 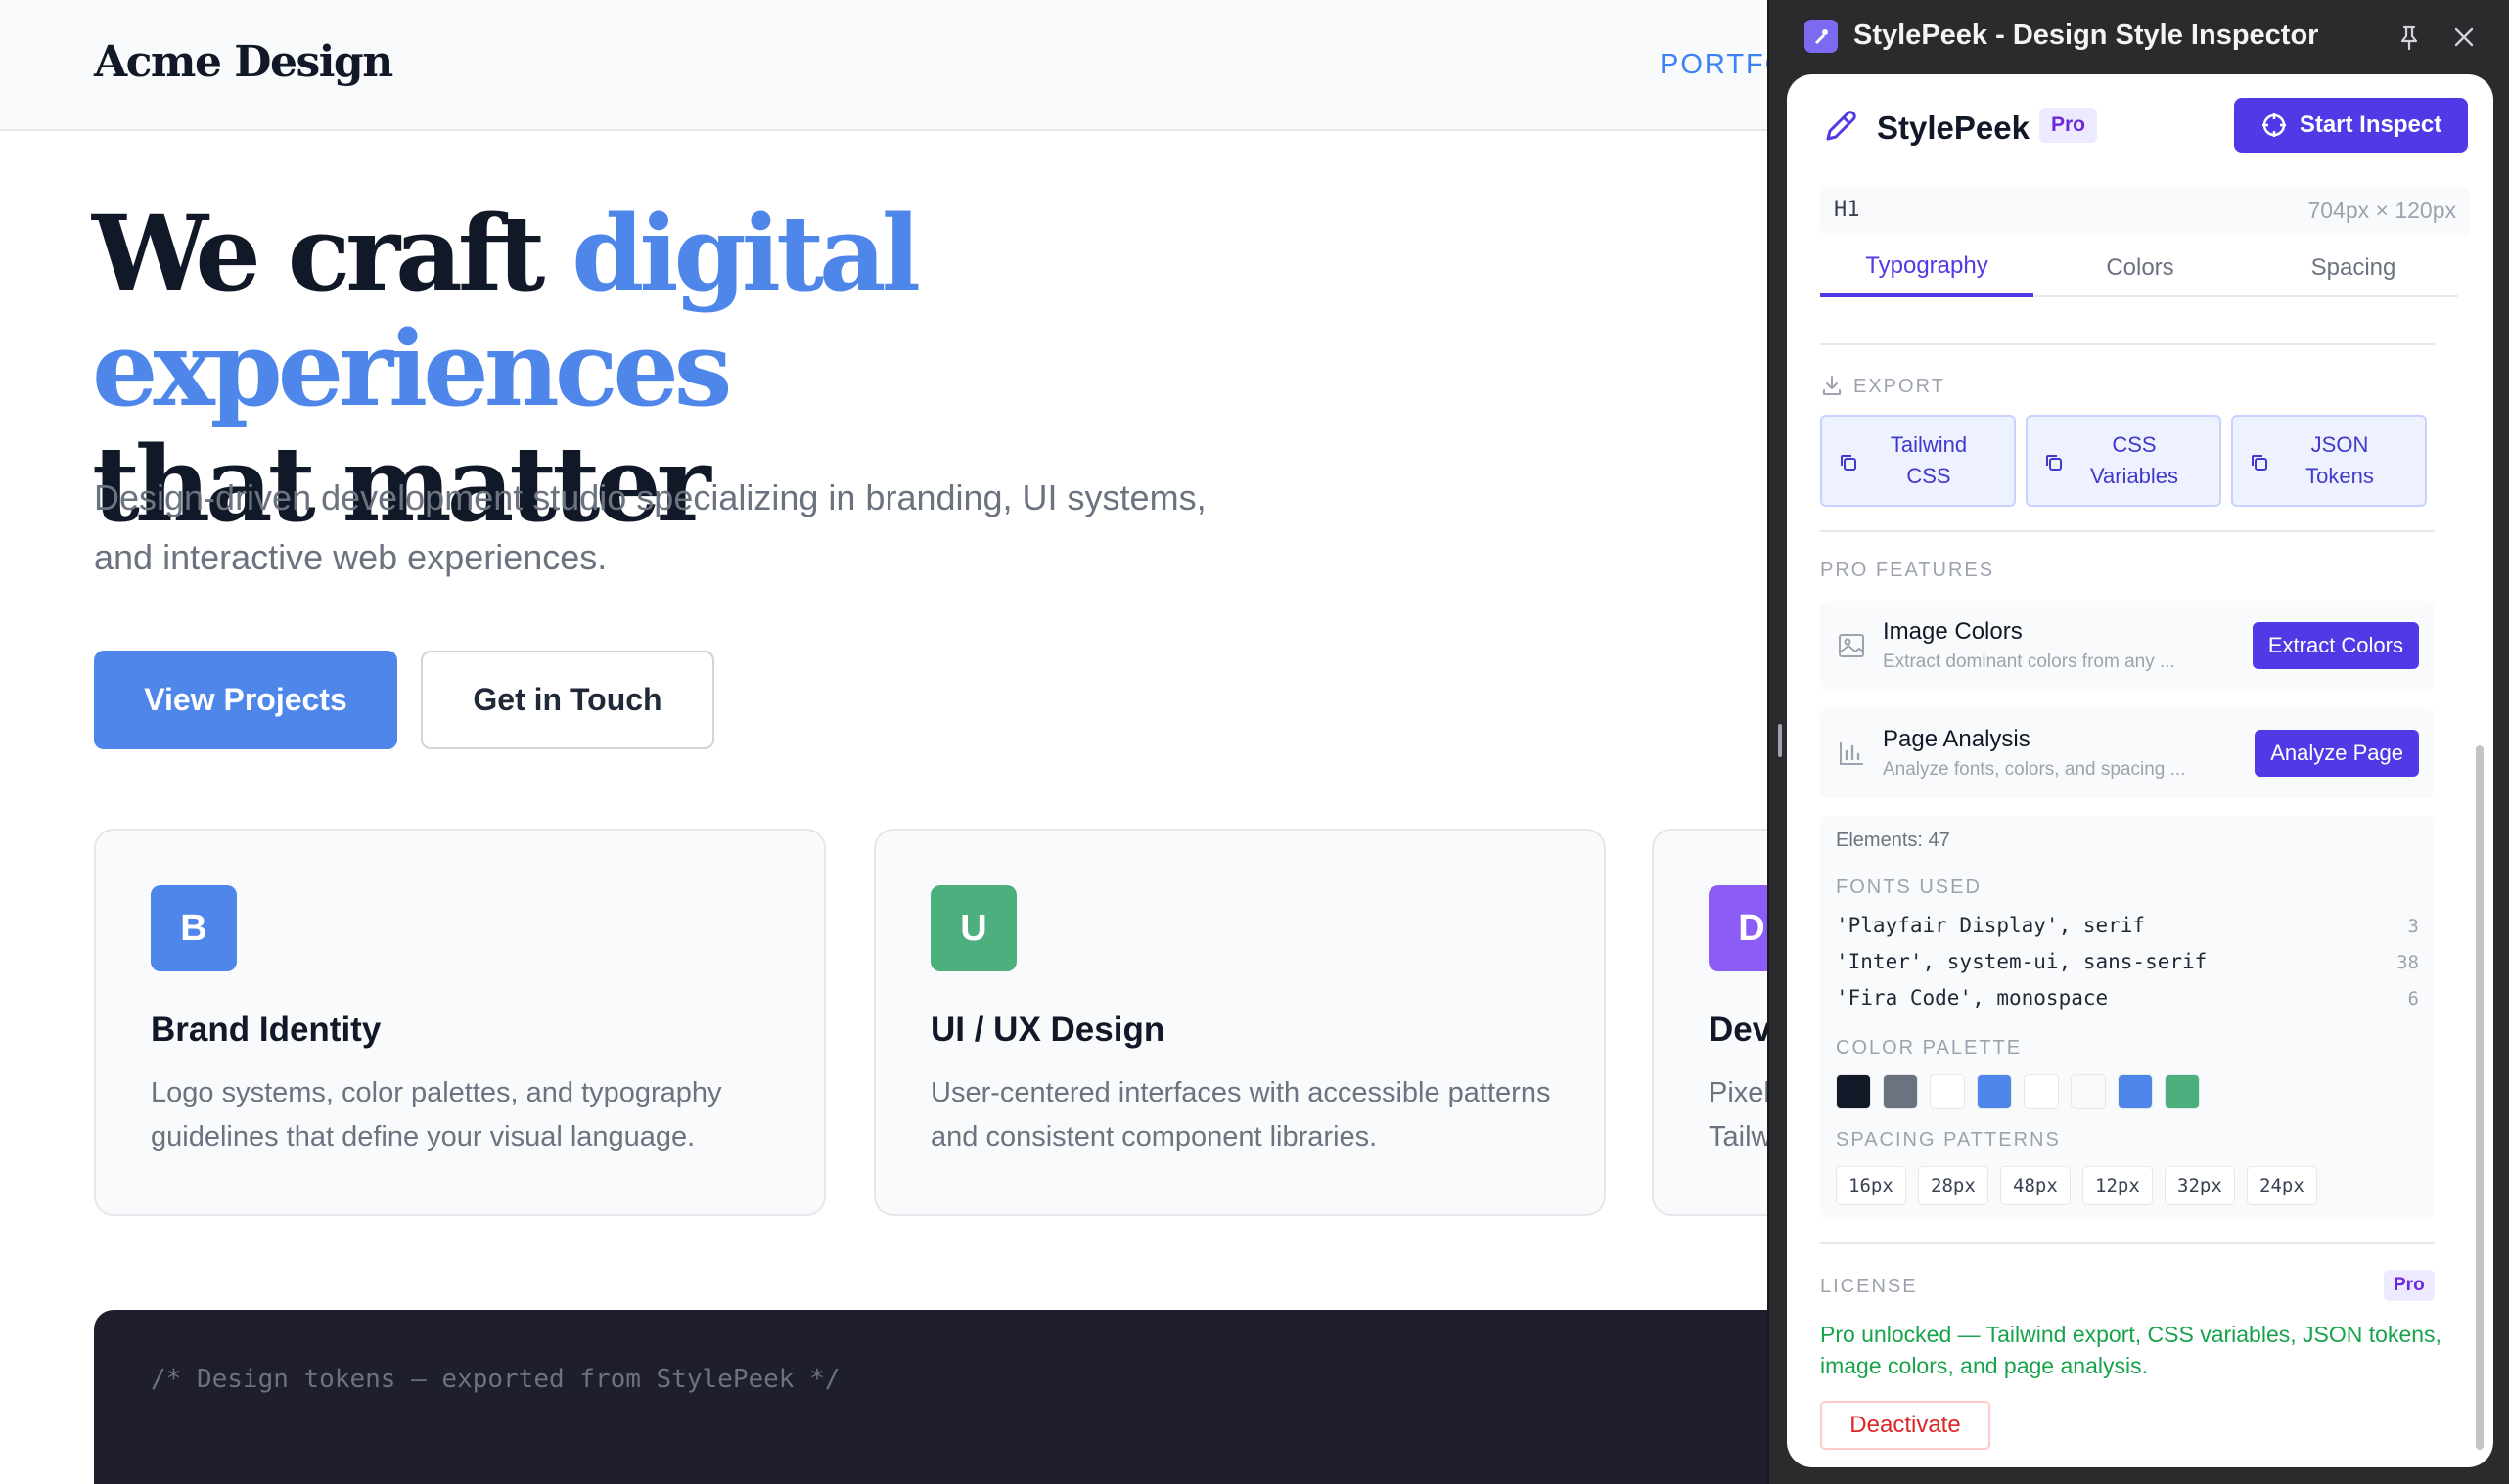 I want to click on card-title: UI / UX Design, so click(x=1048, y=1030).